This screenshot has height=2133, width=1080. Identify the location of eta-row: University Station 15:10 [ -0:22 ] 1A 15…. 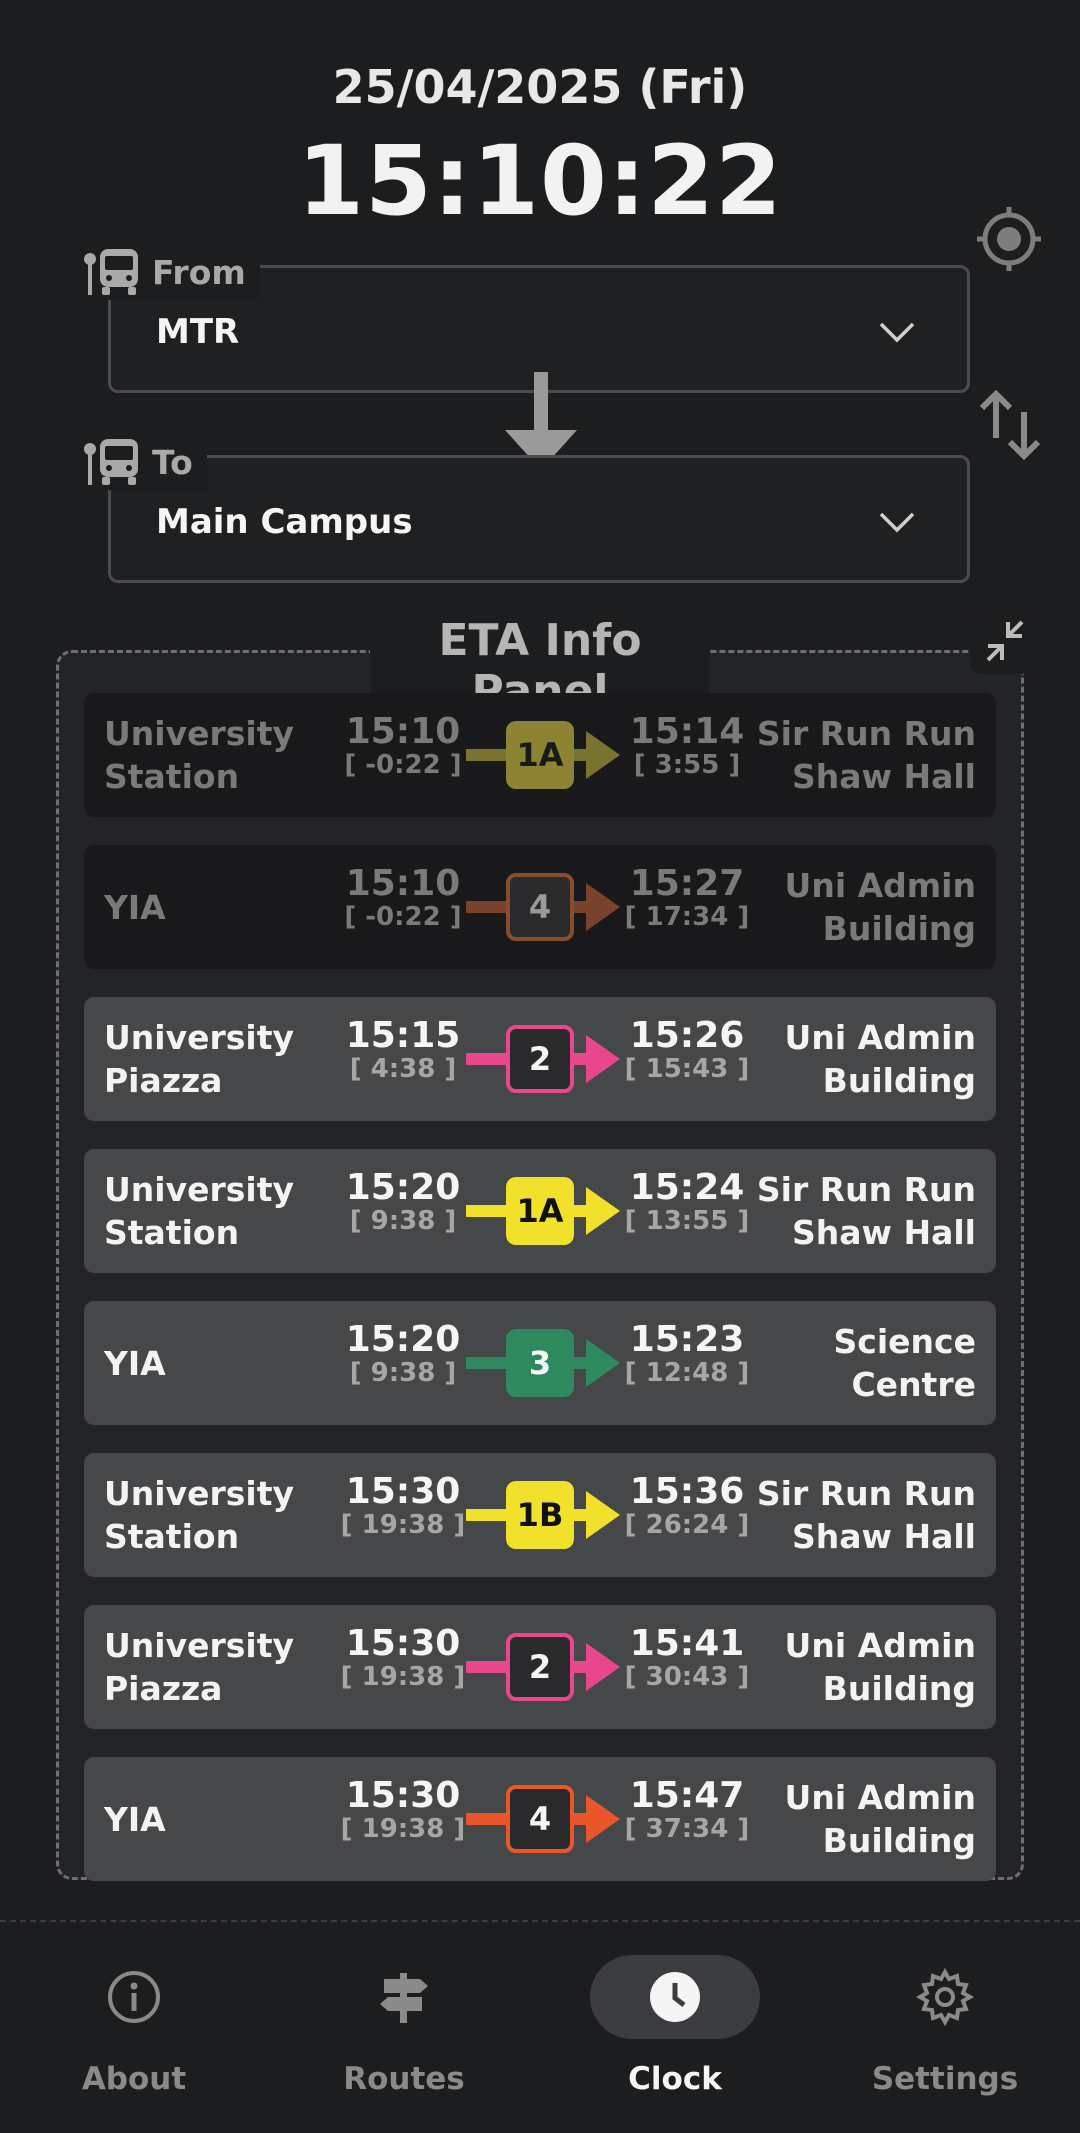
(540, 755).